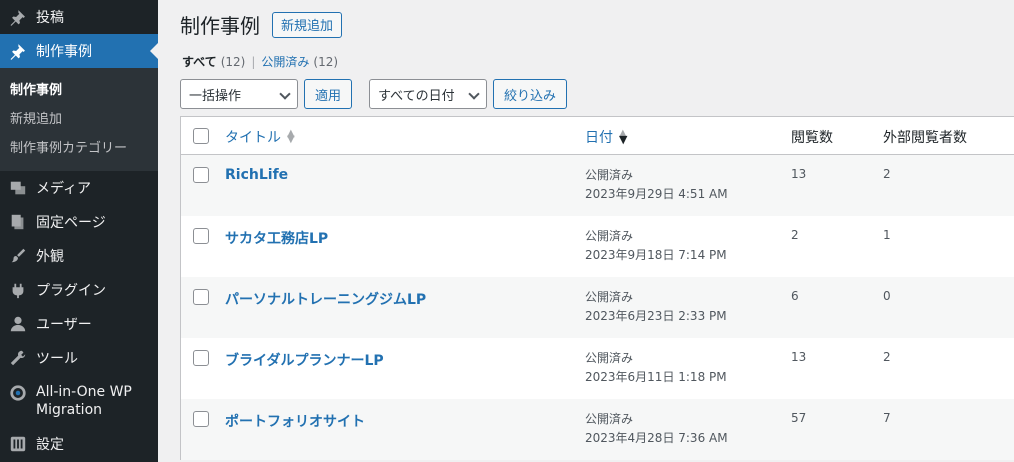 The height and width of the screenshot is (462, 1014). I want to click on filter-all-count: (12), so click(233, 62).